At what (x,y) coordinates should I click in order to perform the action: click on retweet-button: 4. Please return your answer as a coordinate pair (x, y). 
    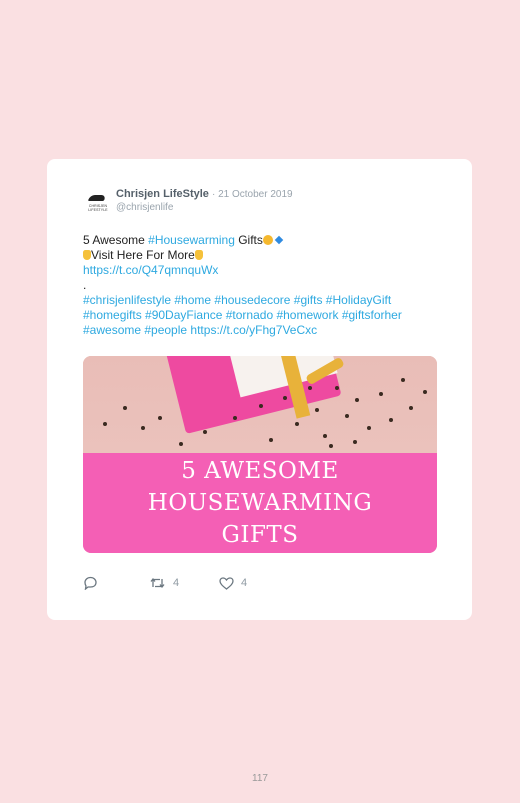
    Looking at the image, I should click on (184, 583).